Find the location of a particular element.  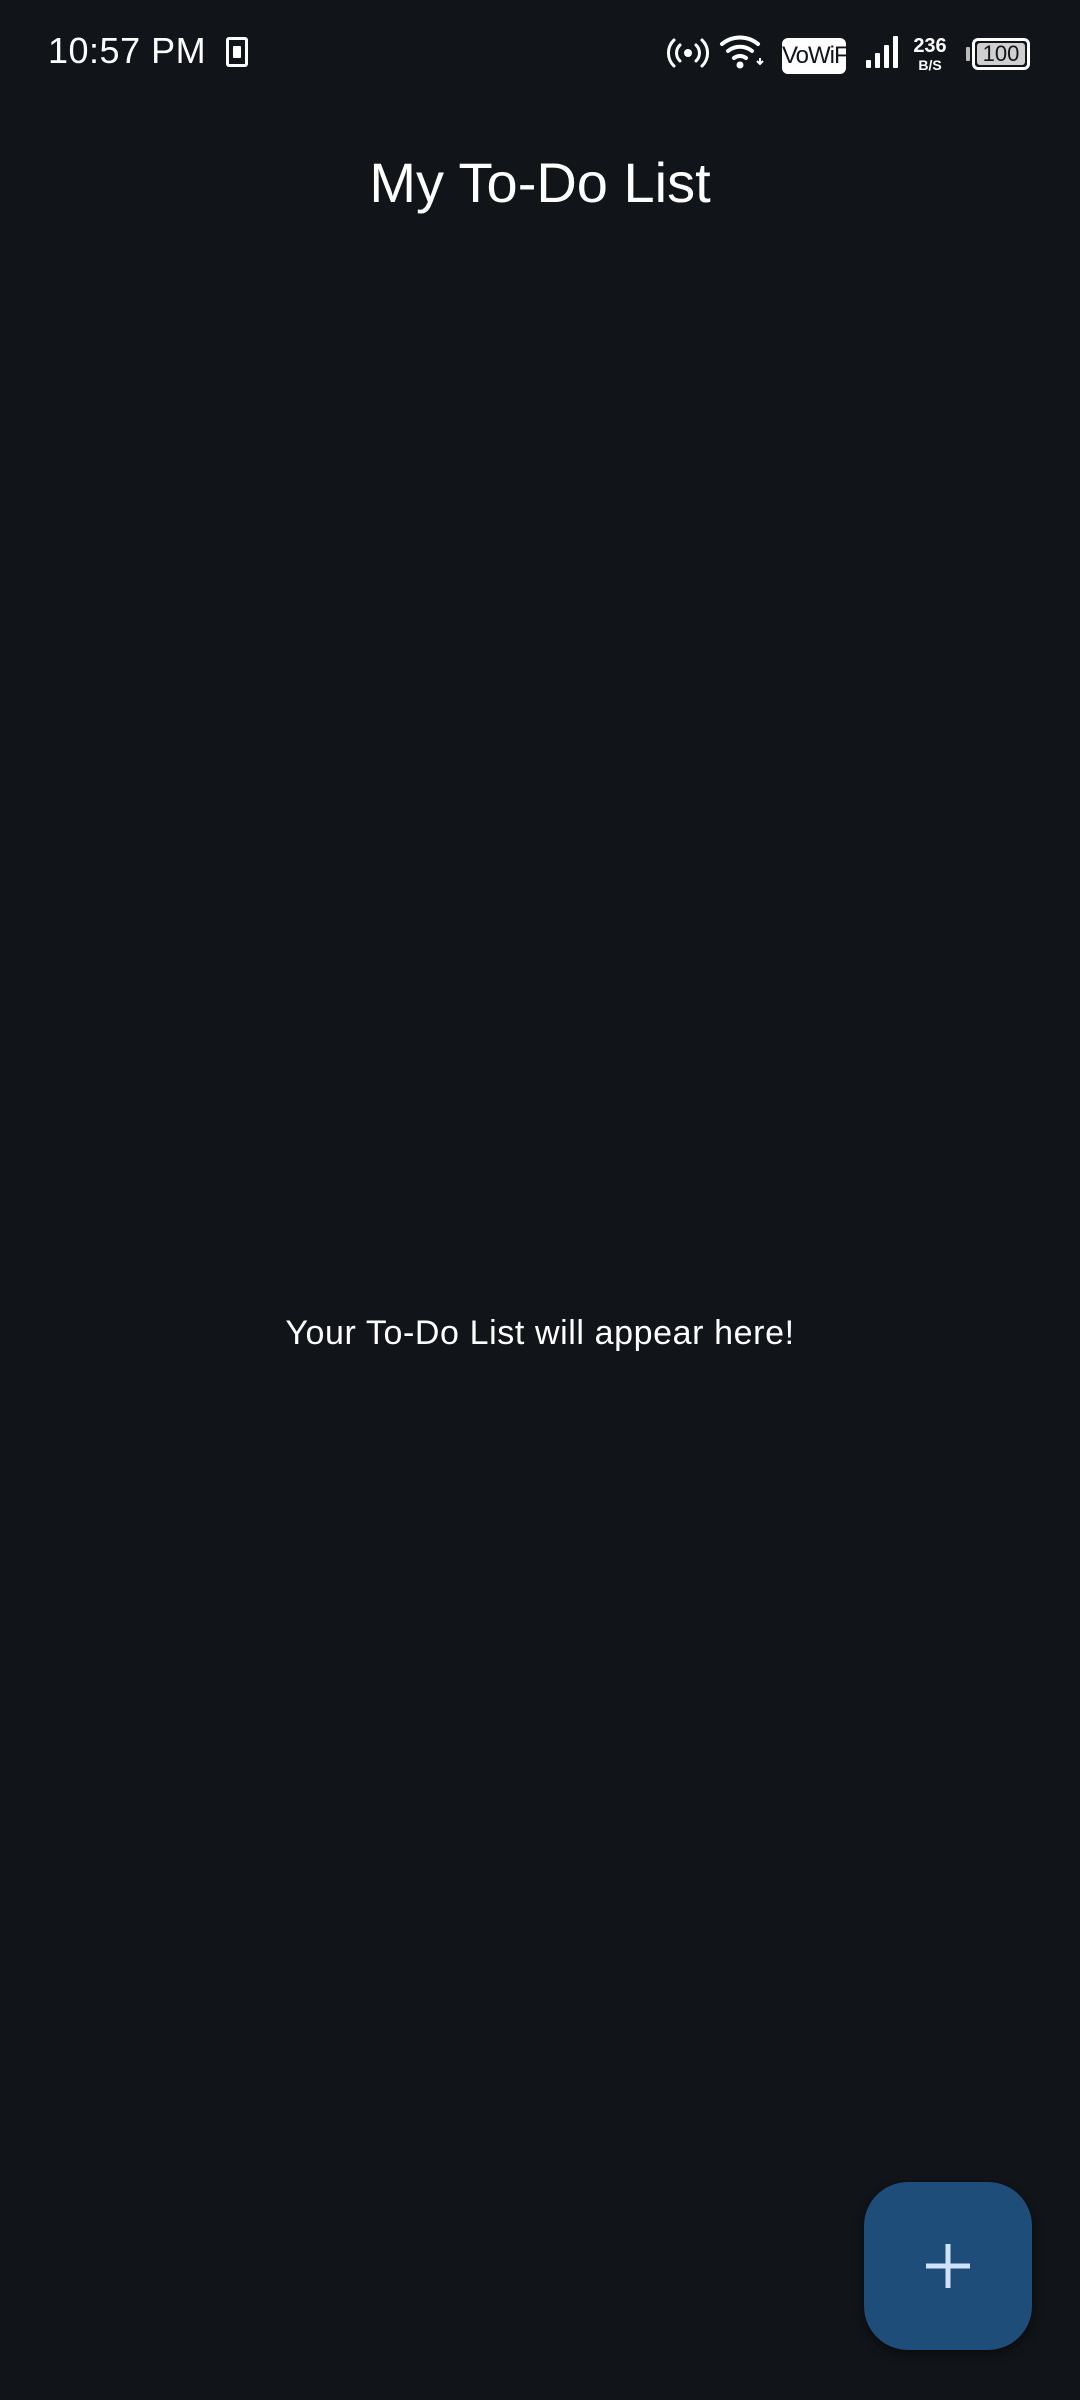

empty-state-message: Your To-Do List will appear here! is located at coordinates (540, 1333).